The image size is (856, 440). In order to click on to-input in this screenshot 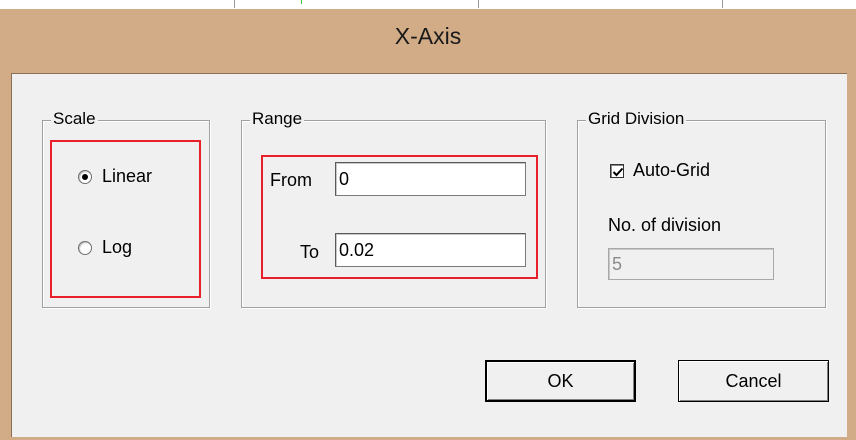, I will do `click(430, 250)`.